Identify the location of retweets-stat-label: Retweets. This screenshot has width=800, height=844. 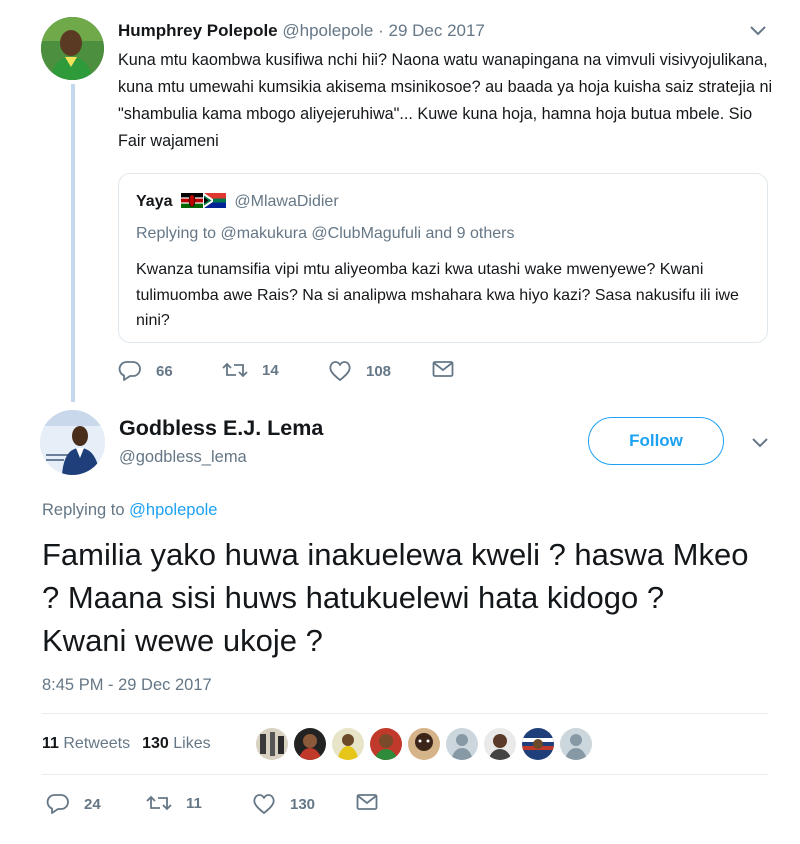
(97, 743).